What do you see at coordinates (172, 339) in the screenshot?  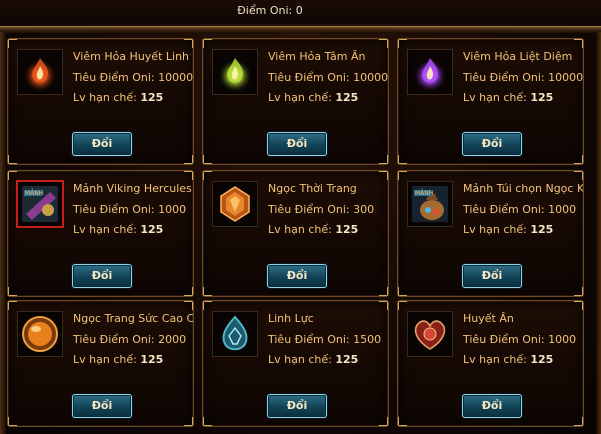 I see `cost-value: 2000` at bounding box center [172, 339].